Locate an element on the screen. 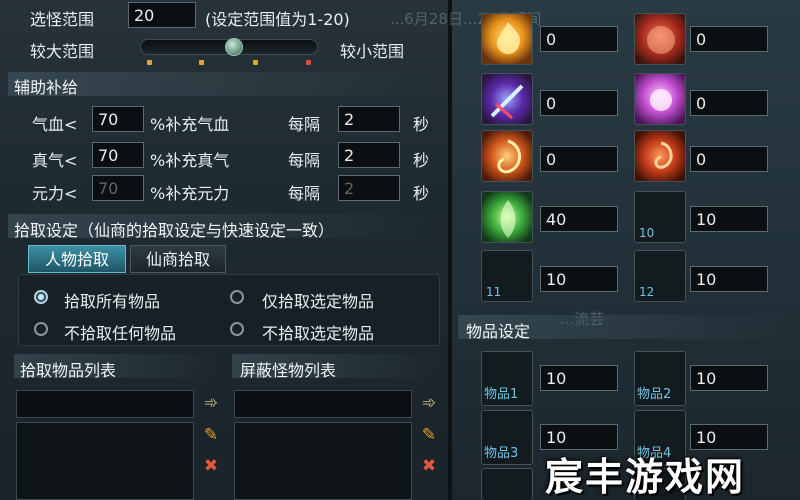 This screenshot has width=800, height=500. pink-orb-icon is located at coordinates (661, 100).